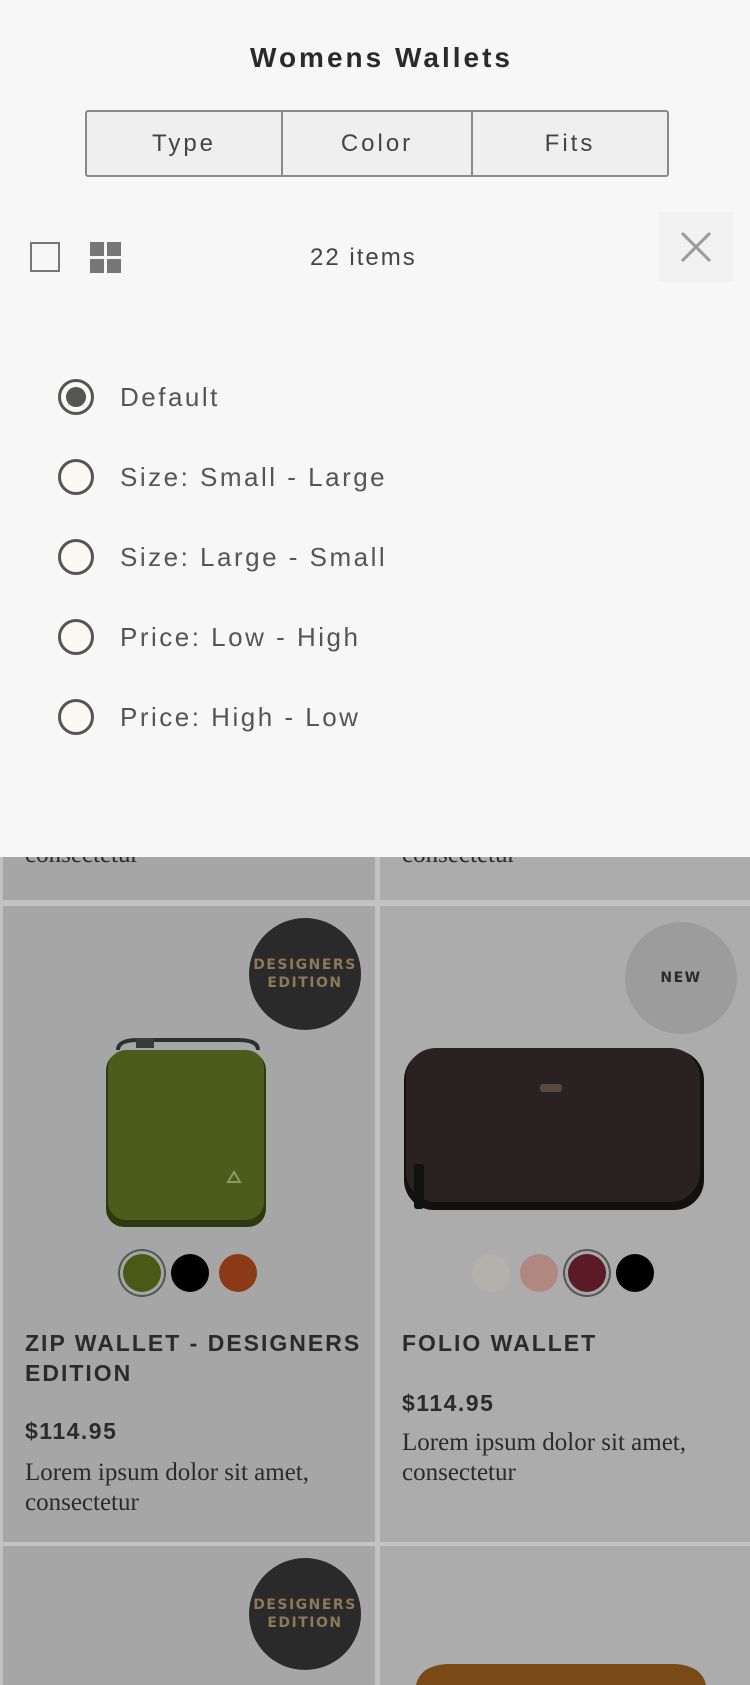  I want to click on swatch-burgundy, so click(587, 1273).